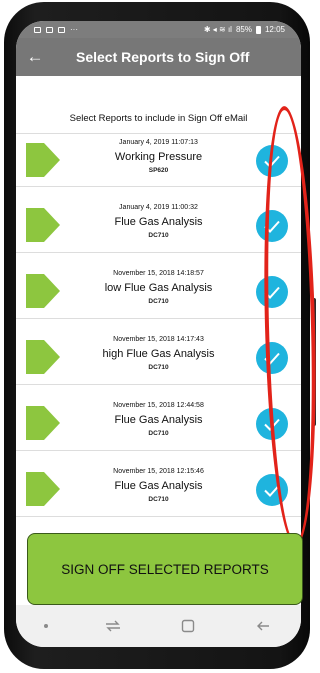 This screenshot has width=320, height=673. Describe the element at coordinates (158, 207) in the screenshot. I see `report-date: January 4, 2019 11:00:32` at that location.